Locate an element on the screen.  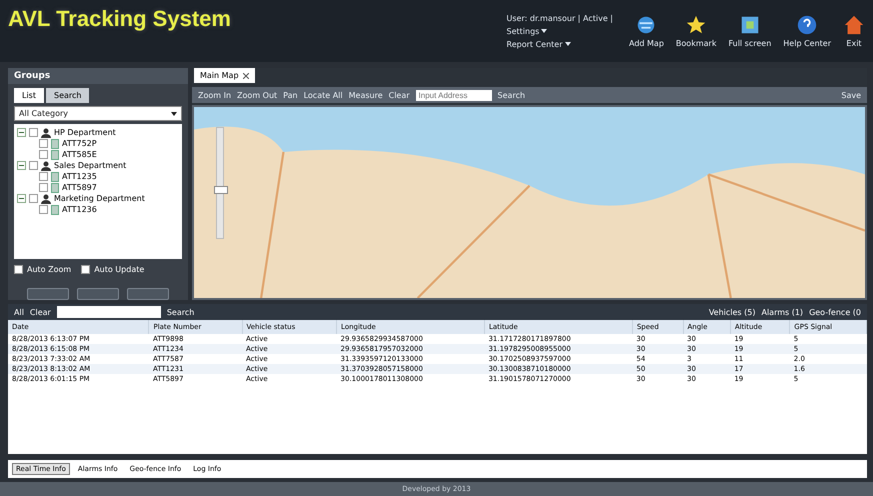
map-tool-button: Zoom In is located at coordinates (215, 95).